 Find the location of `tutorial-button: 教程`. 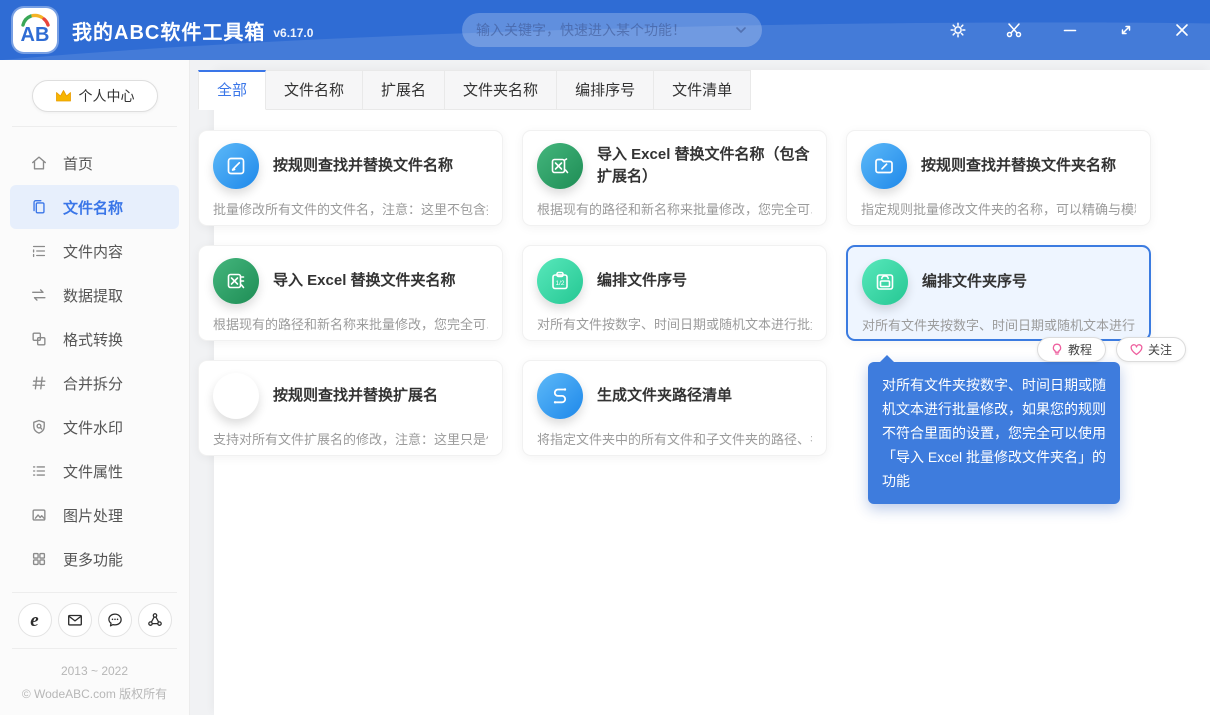

tutorial-button: 教程 is located at coordinates (1071, 349).